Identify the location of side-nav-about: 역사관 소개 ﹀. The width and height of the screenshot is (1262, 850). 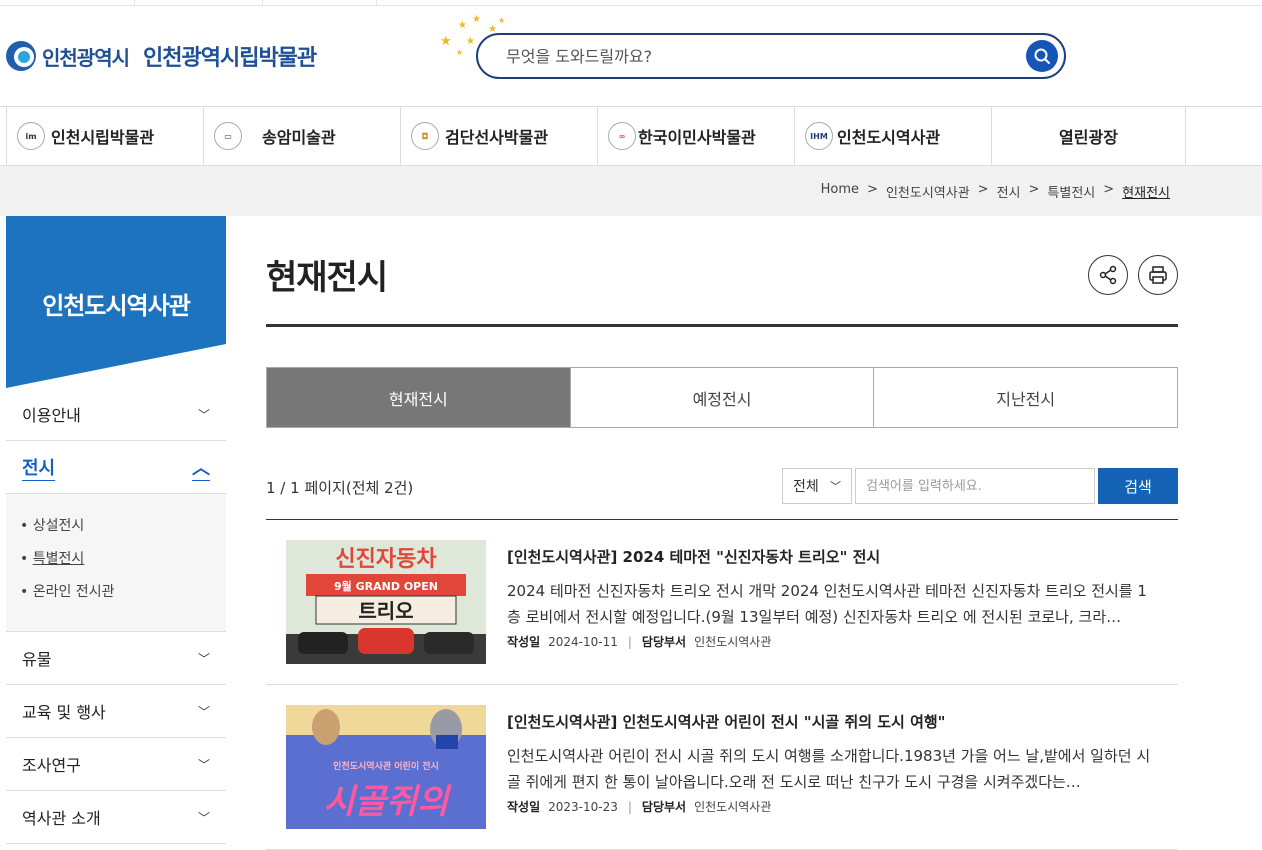
(116, 817).